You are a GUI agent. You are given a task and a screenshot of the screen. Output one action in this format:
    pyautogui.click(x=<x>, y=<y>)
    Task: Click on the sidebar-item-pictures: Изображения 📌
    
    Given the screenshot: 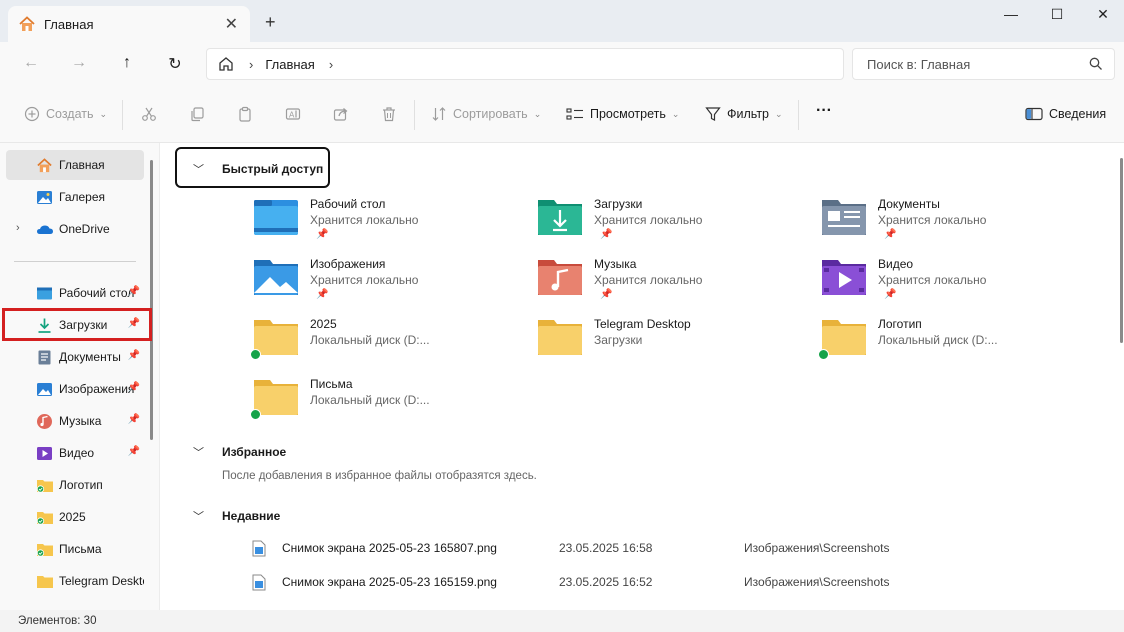 What is the action you would take?
    pyautogui.click(x=75, y=389)
    